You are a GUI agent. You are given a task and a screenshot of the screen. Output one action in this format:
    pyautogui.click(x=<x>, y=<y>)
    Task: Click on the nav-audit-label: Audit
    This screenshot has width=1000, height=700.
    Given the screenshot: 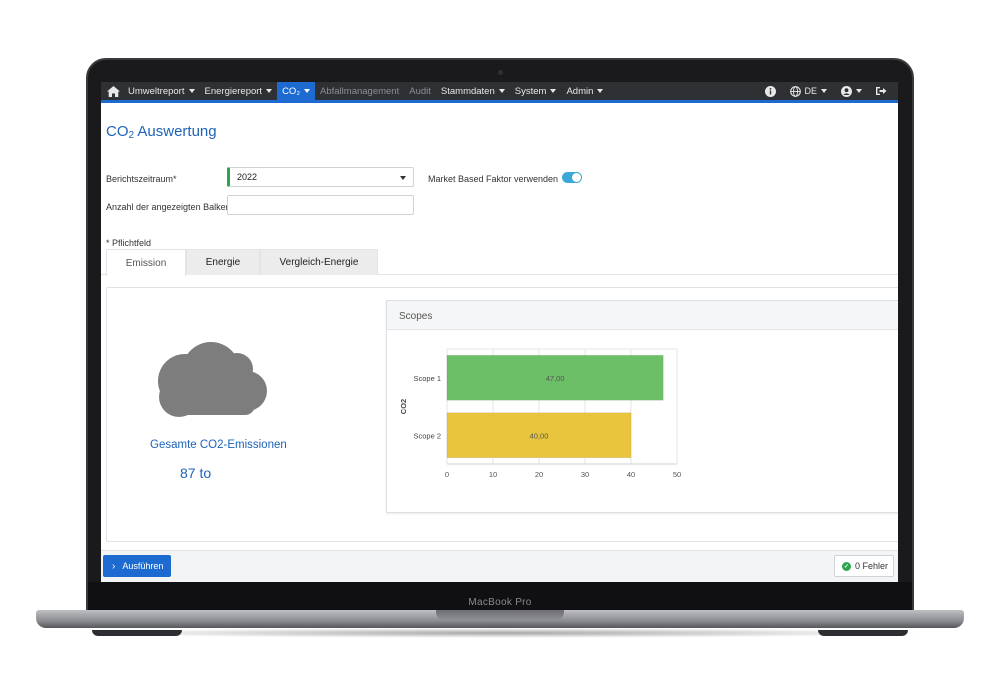 What is the action you would take?
    pyautogui.click(x=420, y=91)
    